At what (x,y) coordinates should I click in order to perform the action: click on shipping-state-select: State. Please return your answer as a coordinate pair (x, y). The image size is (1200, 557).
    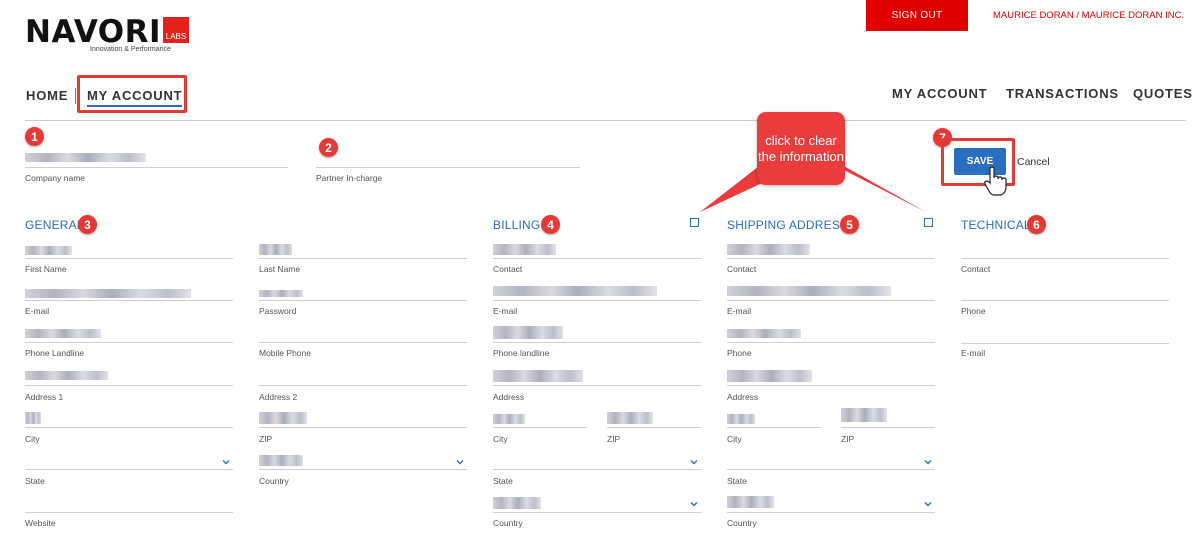
    Looking at the image, I should click on (831, 470).